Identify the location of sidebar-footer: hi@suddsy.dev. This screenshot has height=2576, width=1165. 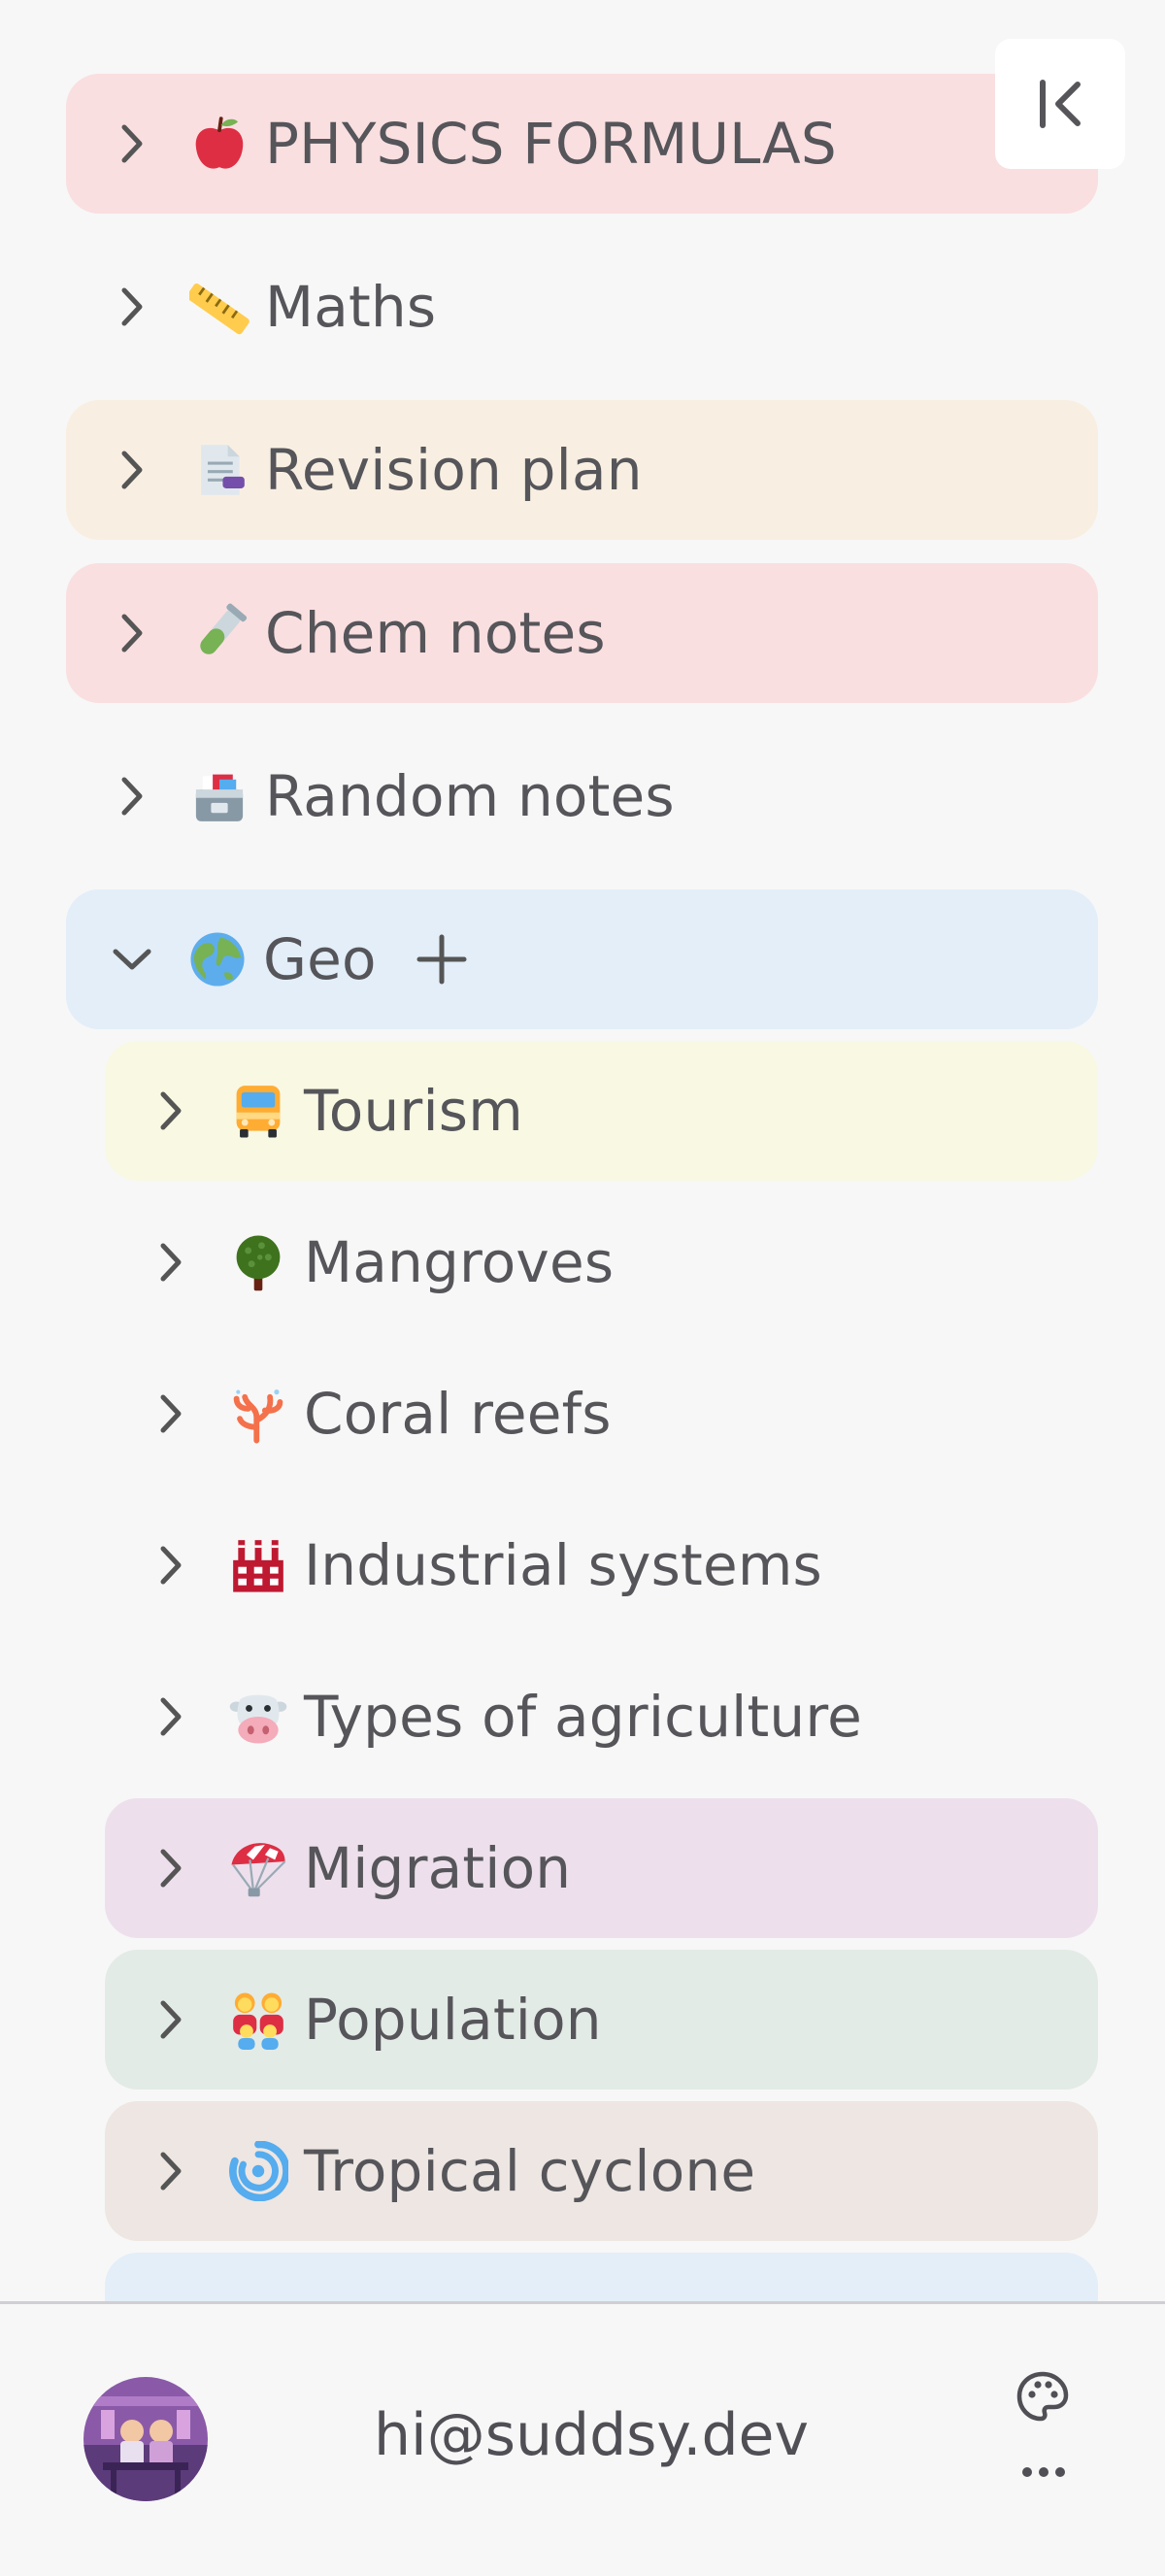
(582, 2438).